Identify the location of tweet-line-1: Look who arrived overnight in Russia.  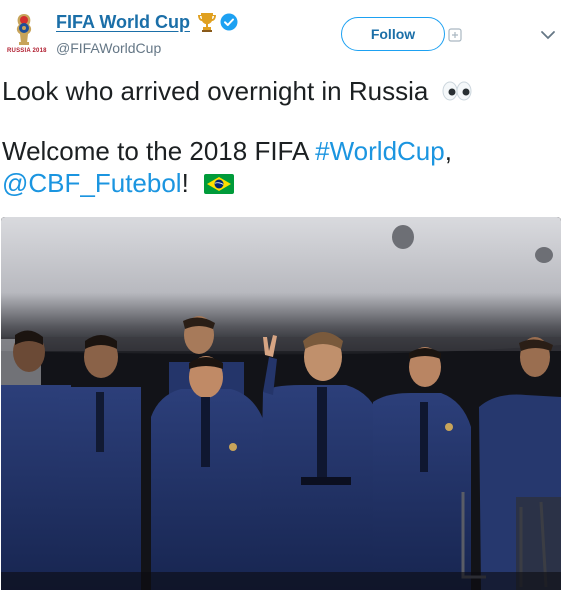
(282, 91).